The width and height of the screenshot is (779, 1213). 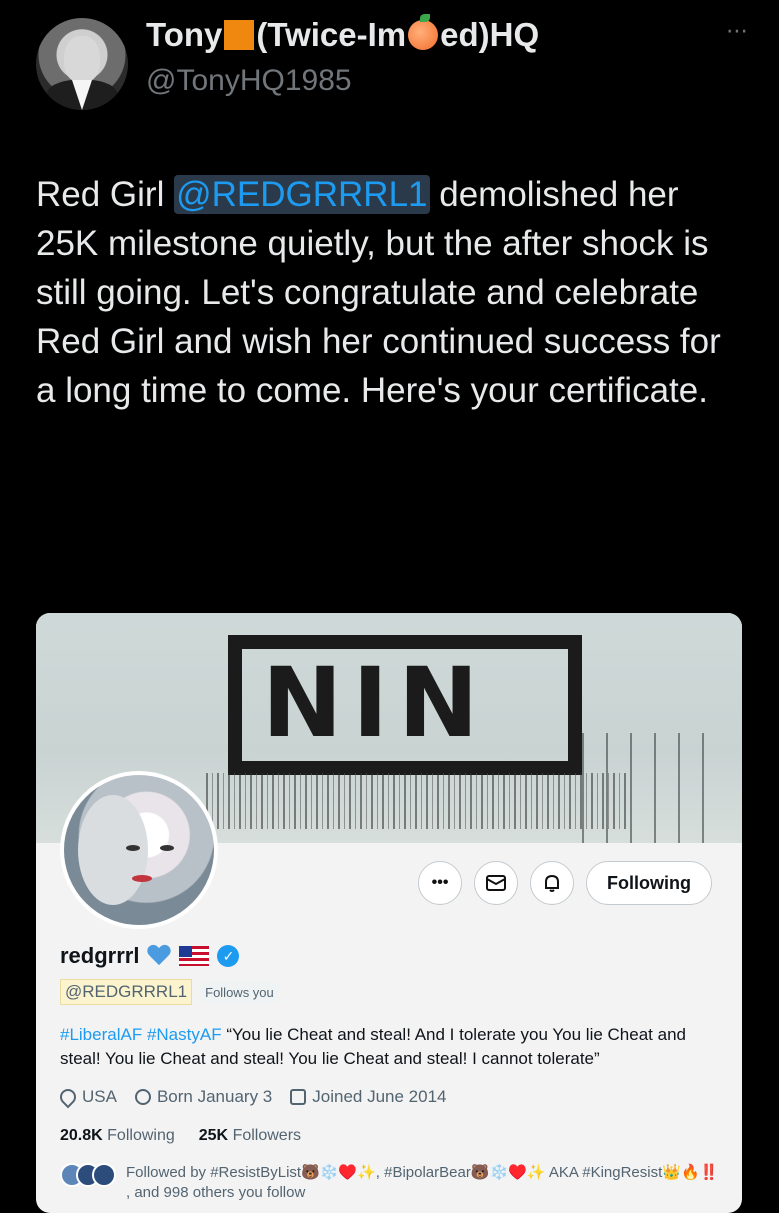 I want to click on mention-link: @REDGRRRL1, so click(x=302, y=194).